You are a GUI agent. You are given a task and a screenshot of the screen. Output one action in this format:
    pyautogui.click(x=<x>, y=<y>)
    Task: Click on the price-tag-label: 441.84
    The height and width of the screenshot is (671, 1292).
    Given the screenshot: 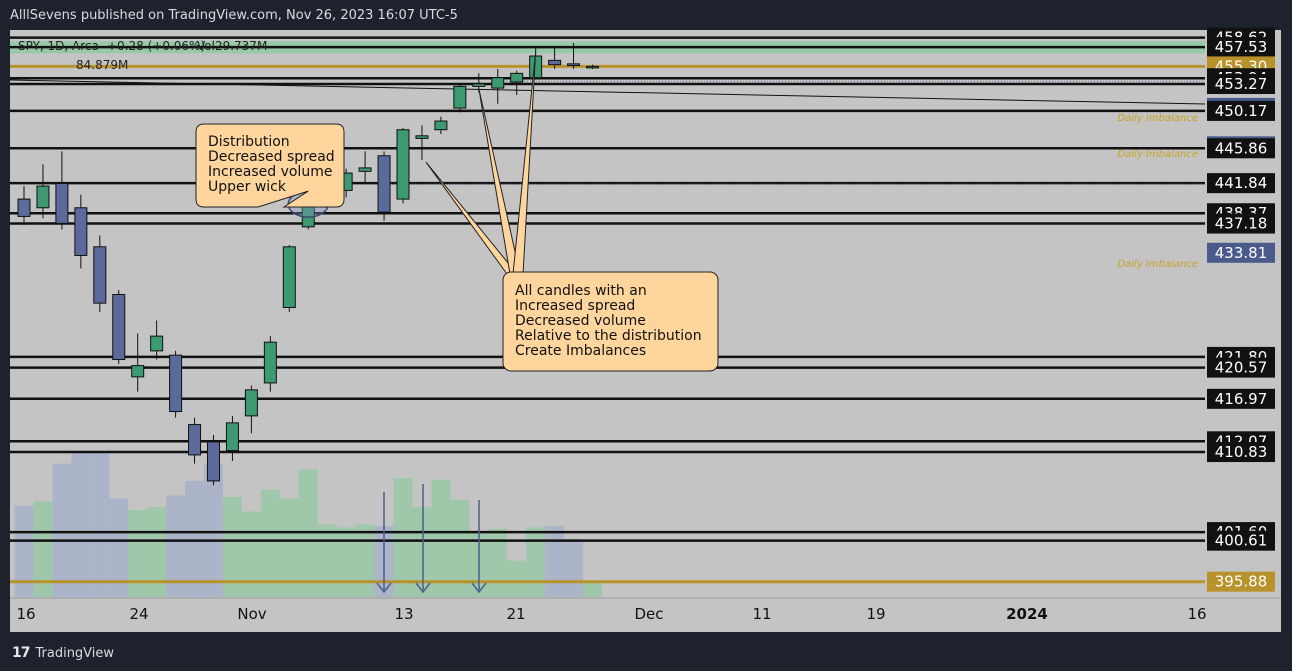 What is the action you would take?
    pyautogui.click(x=1241, y=183)
    